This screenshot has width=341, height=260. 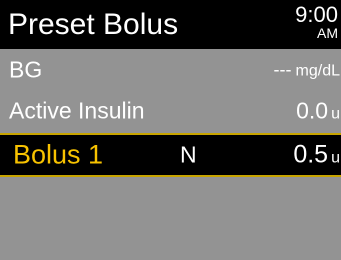 I want to click on preset-bolus-name: Bolus 1, so click(x=58, y=154).